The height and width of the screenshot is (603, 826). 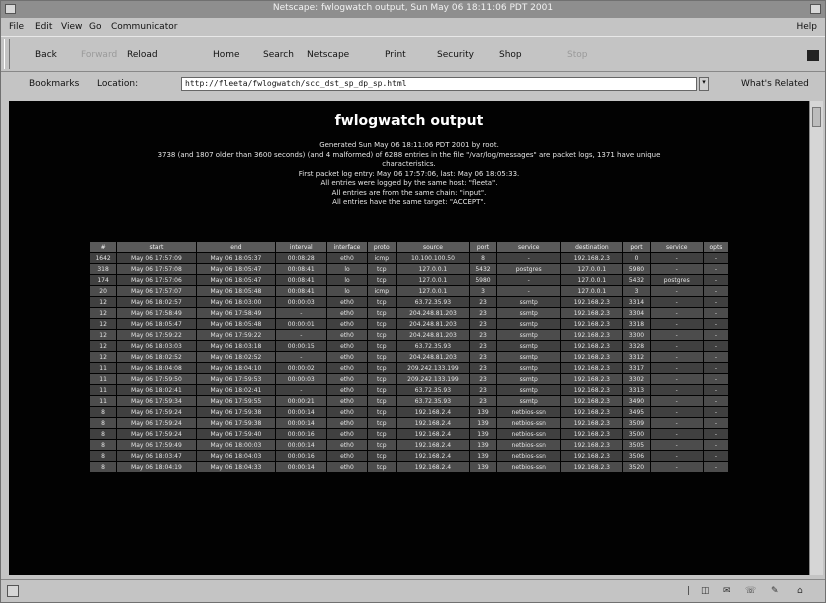 I want to click on table-cell: May 06 18:04:08, so click(x=156, y=368).